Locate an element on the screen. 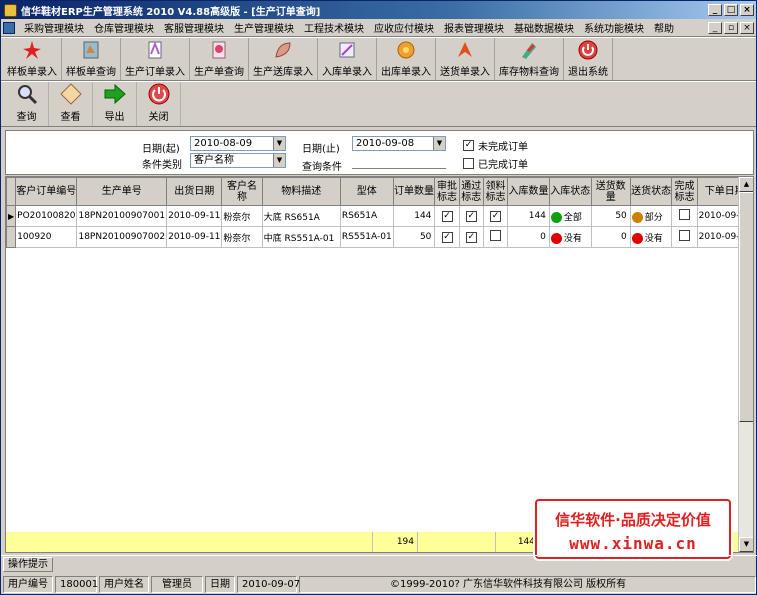 The height and width of the screenshot is (595, 757). cell-in-status: 没有 is located at coordinates (570, 237).